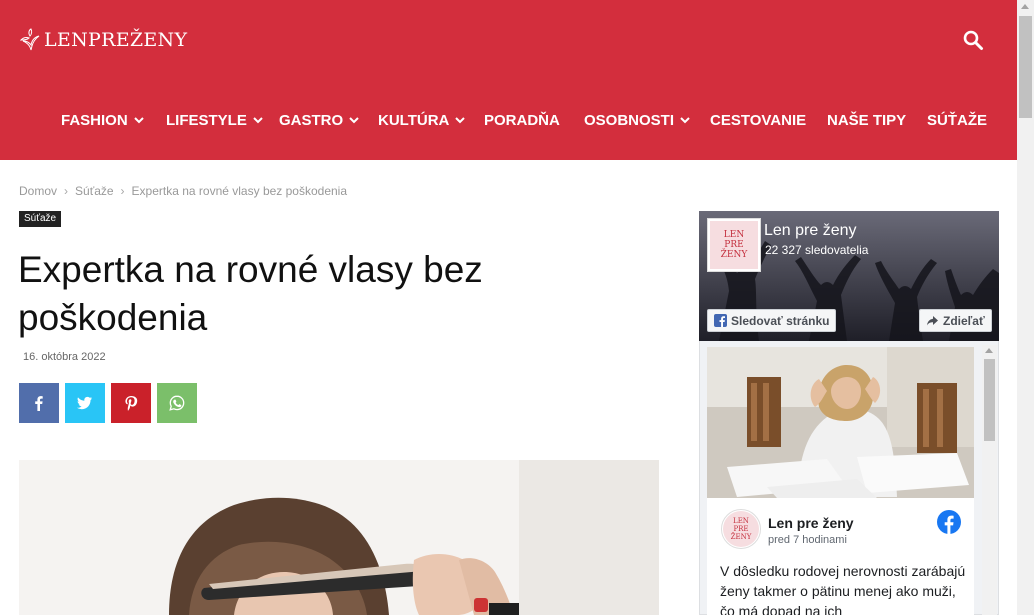  What do you see at coordinates (250, 269) in the screenshot?
I see `title-line: Expertka na rovné vlasy bez` at bounding box center [250, 269].